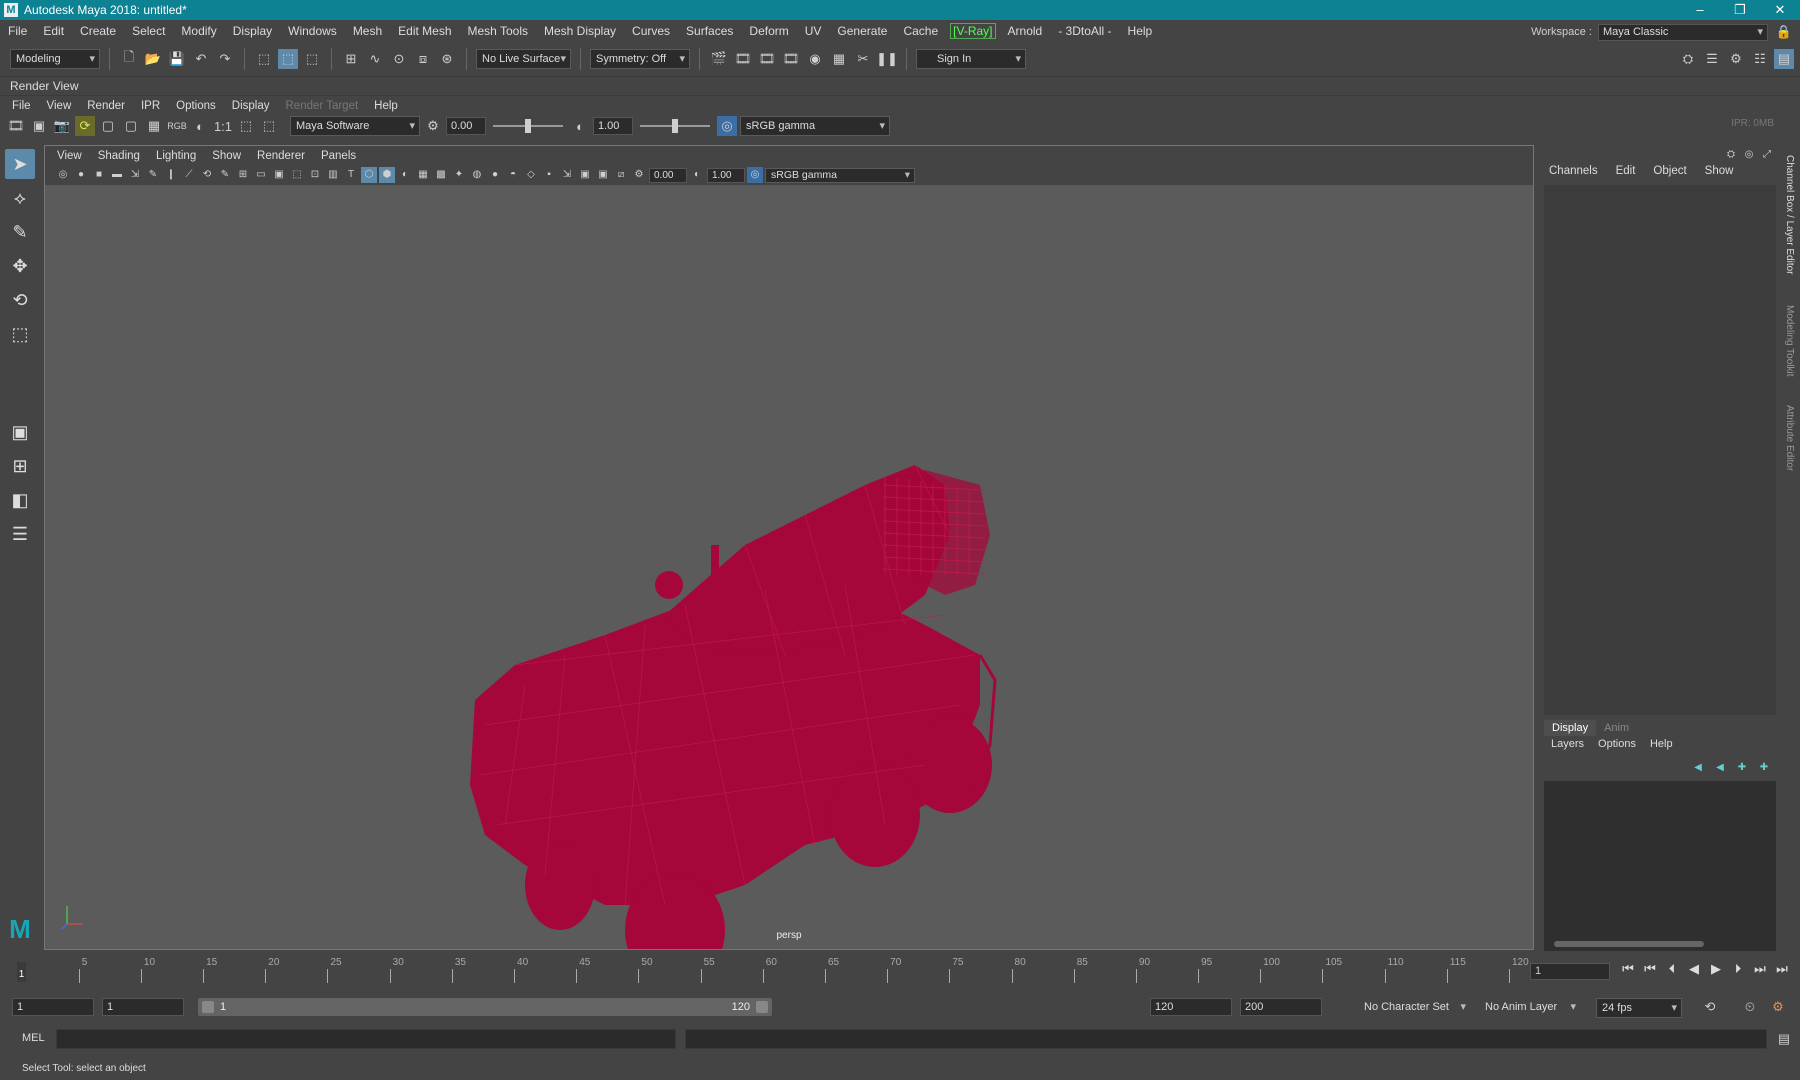  Describe the element at coordinates (1617, 744) in the screenshot. I see `layer-menu-options: Options` at that location.